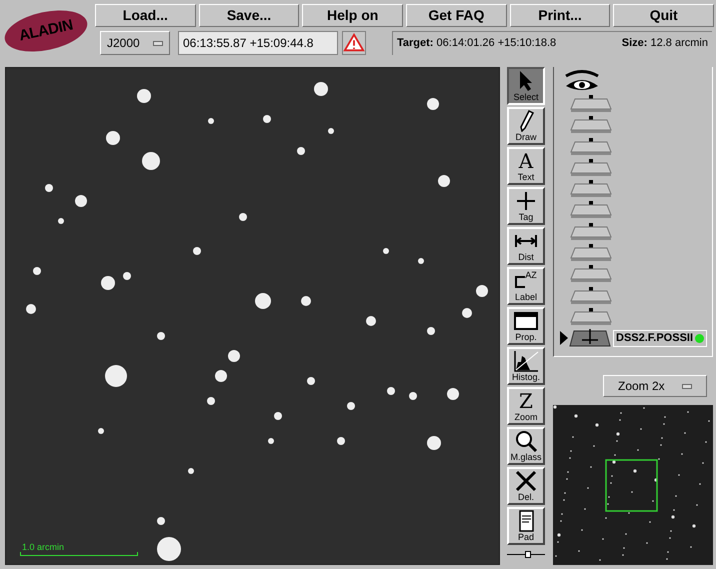 The image size is (716, 569). I want to click on window-icon, so click(526, 321).